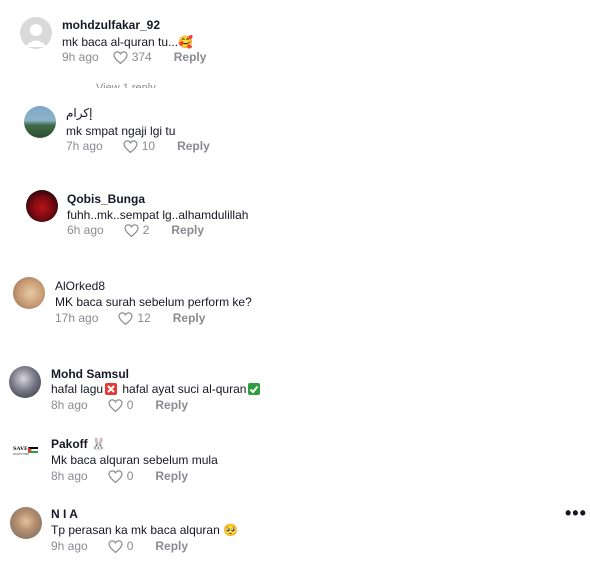 The height and width of the screenshot is (562, 590). Describe the element at coordinates (98, 444) in the screenshot. I see `username-emoji: 🐰` at that location.